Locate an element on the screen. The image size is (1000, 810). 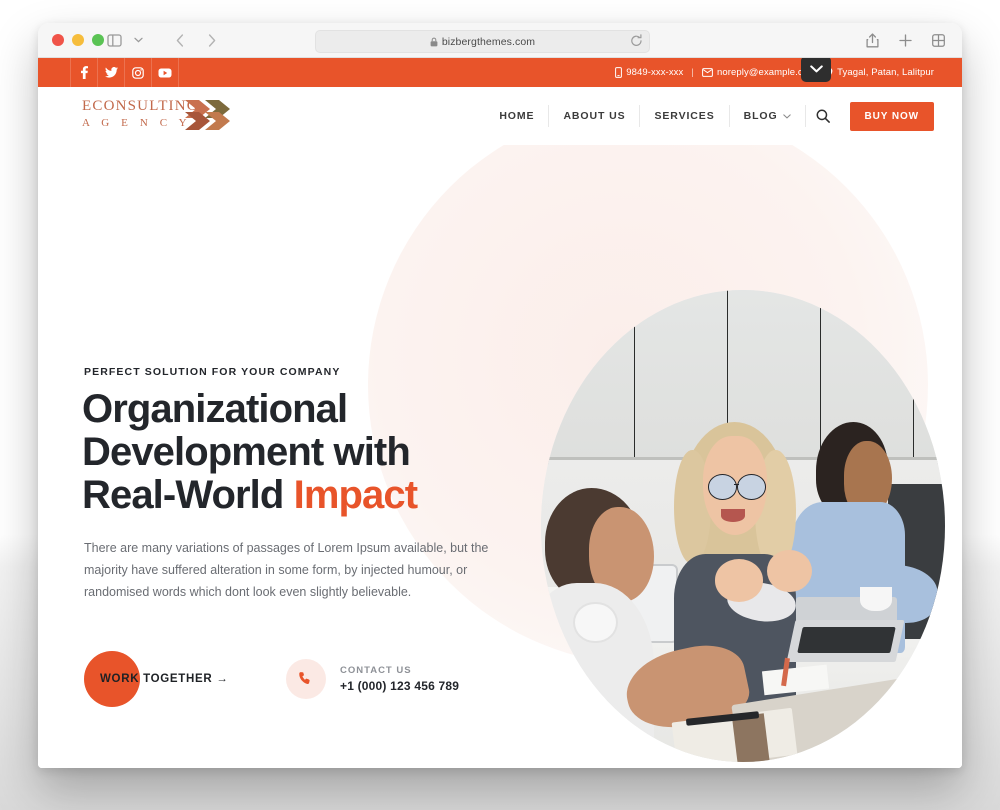
top-location: Tyagal, Patan, Lalitpur is located at coordinates (879, 72).